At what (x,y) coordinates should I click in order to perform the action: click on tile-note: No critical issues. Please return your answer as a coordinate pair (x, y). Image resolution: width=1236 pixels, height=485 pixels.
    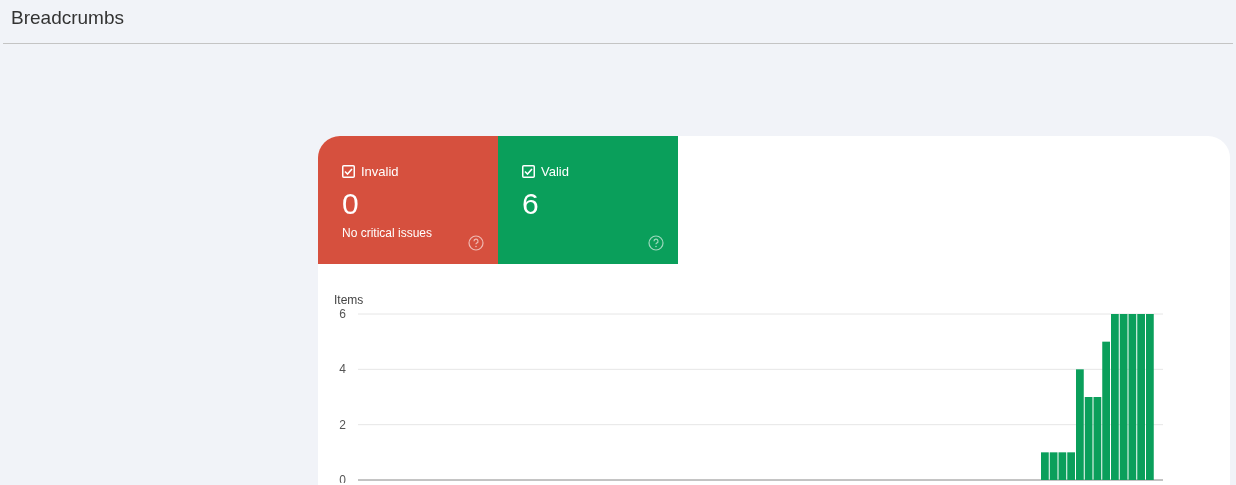
    Looking at the image, I should click on (388, 233).